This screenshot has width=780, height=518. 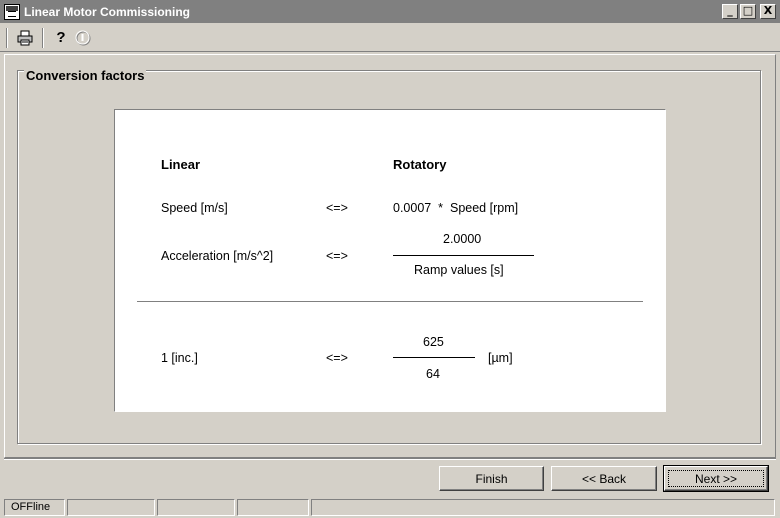 What do you see at coordinates (463, 255) in the screenshot?
I see `accel-fraction-line` at bounding box center [463, 255].